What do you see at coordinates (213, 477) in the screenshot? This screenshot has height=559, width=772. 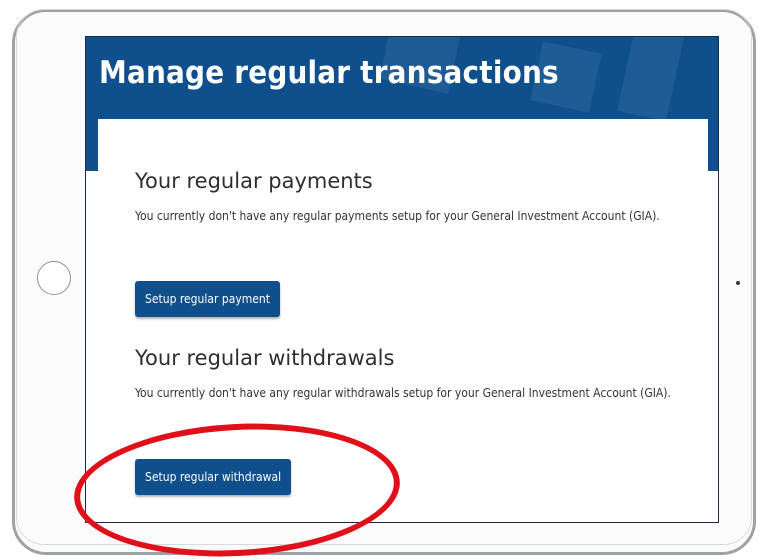 I see `setup-regular-withdrawal-button: Setup regular withdrawal` at bounding box center [213, 477].